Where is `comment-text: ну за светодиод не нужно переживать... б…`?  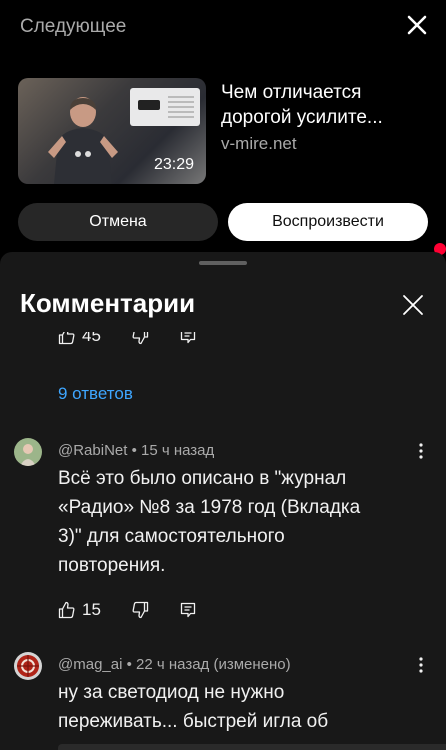
comment-text: ну за светодиод не нужно переживать... б… is located at coordinates (243, 707).